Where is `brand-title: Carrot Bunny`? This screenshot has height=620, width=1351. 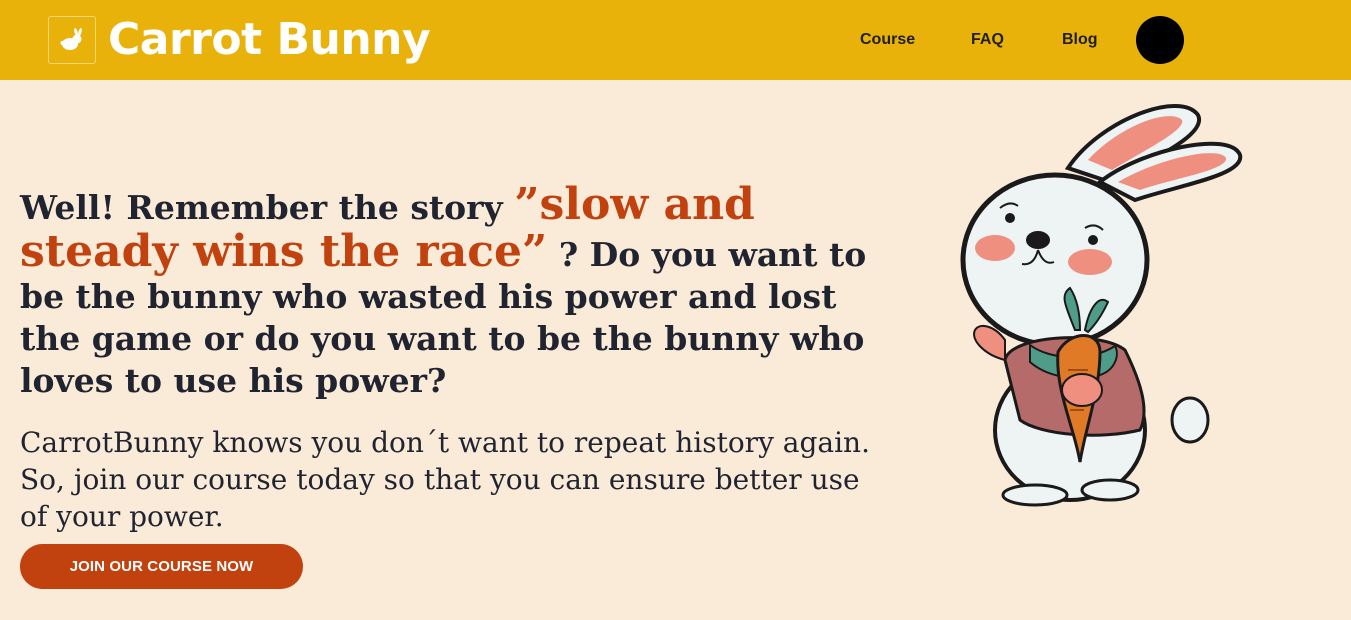 brand-title: Carrot Bunny is located at coordinates (269, 40).